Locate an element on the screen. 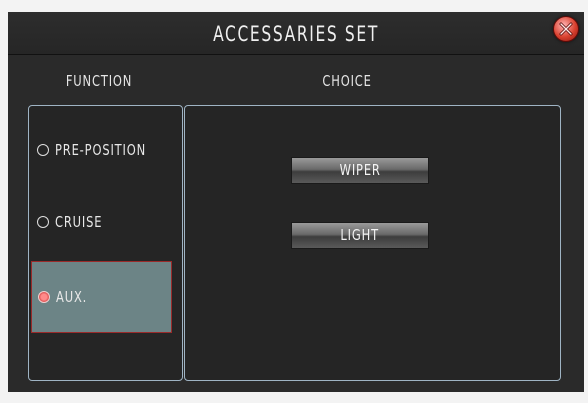 This screenshot has height=403, width=588. wiper-button: WIPER is located at coordinates (360, 170).